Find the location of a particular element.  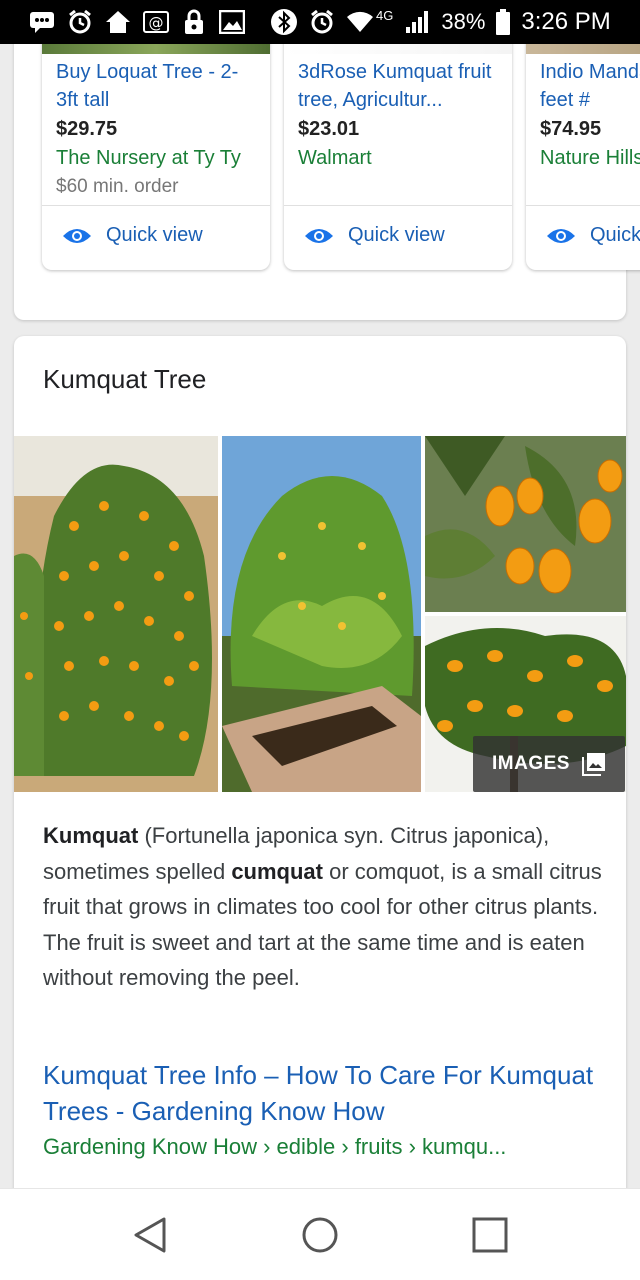

battery-icon is located at coordinates (503, 22).